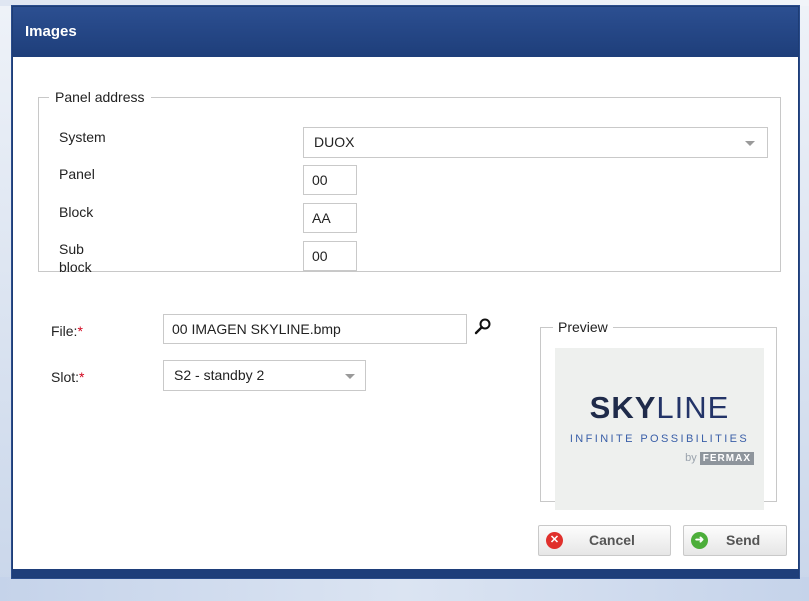  Describe the element at coordinates (51, 31) in the screenshot. I see `dialog-title: Images` at that location.